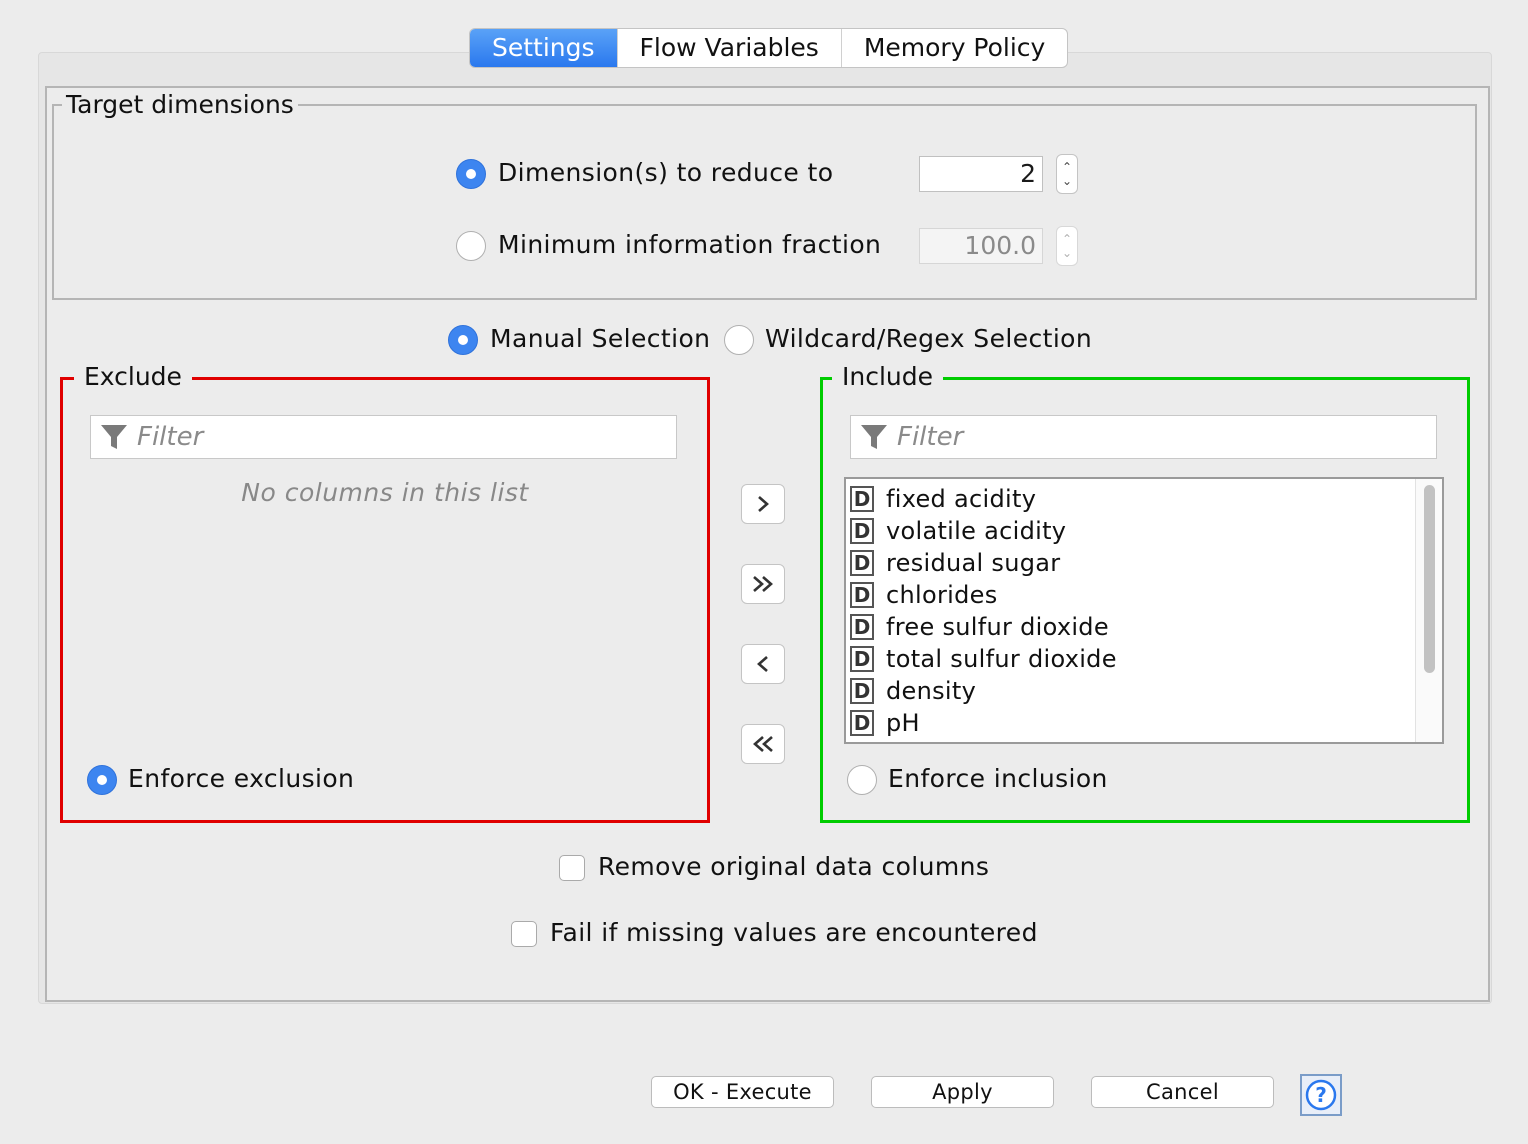 The height and width of the screenshot is (1144, 1528). I want to click on tab-settings: Settings, so click(544, 48).